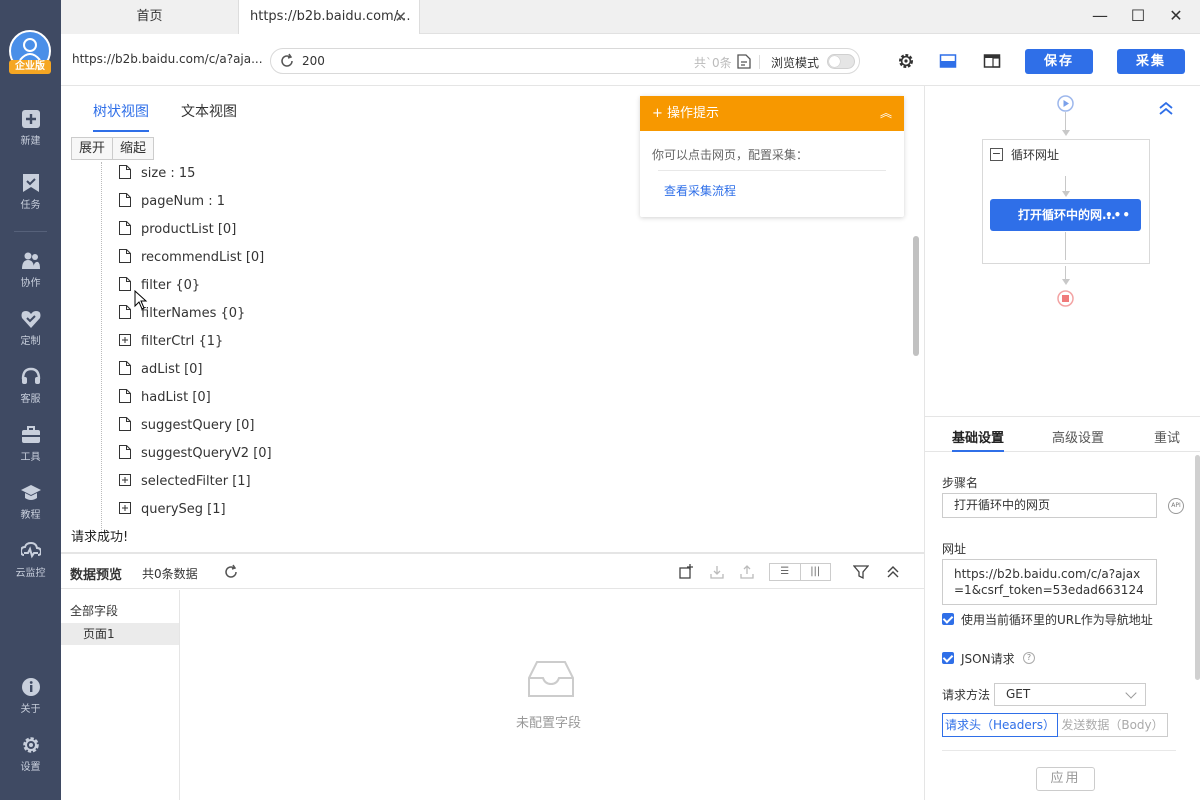 This screenshot has width=1200, height=800. What do you see at coordinates (30, 450) in the screenshot?
I see `sidebar-item-tools: 工具` at bounding box center [30, 450].